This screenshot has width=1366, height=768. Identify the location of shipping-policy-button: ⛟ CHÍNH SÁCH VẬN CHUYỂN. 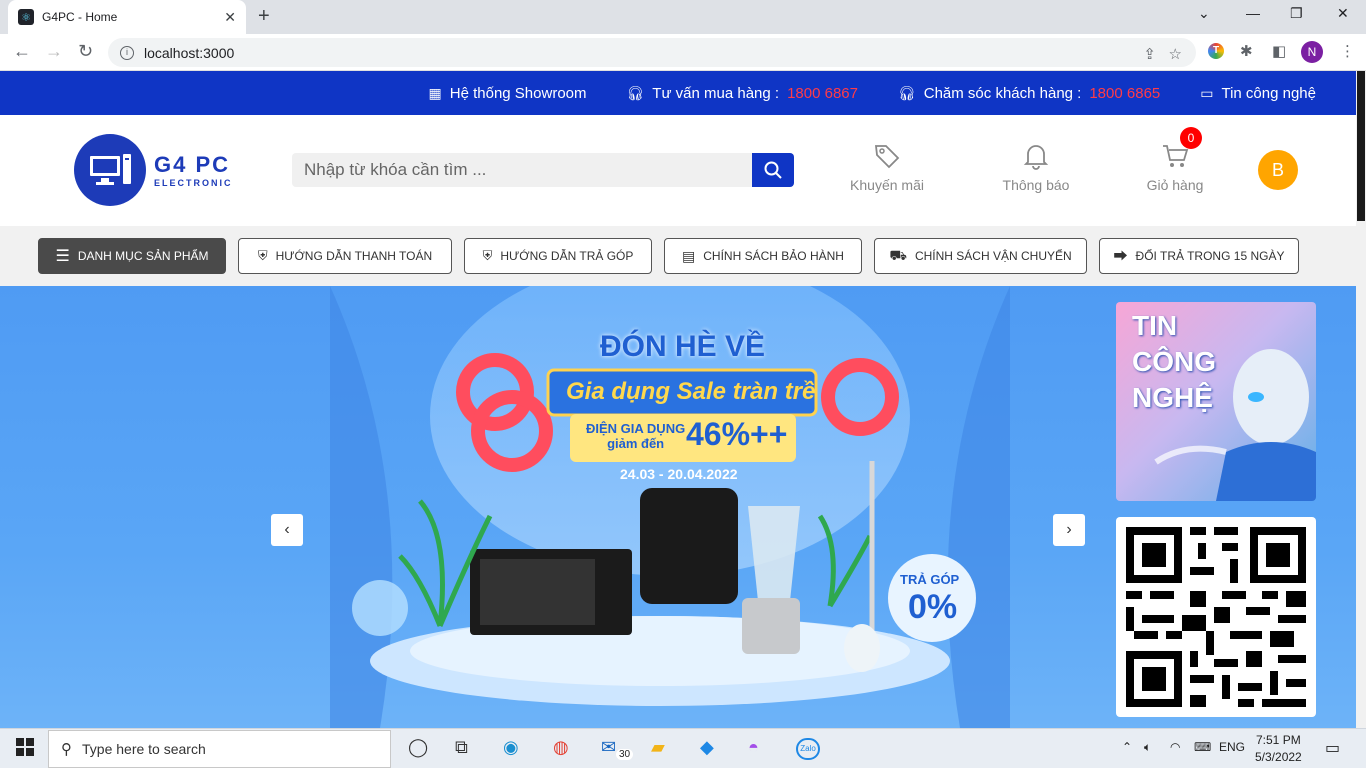
(980, 256).